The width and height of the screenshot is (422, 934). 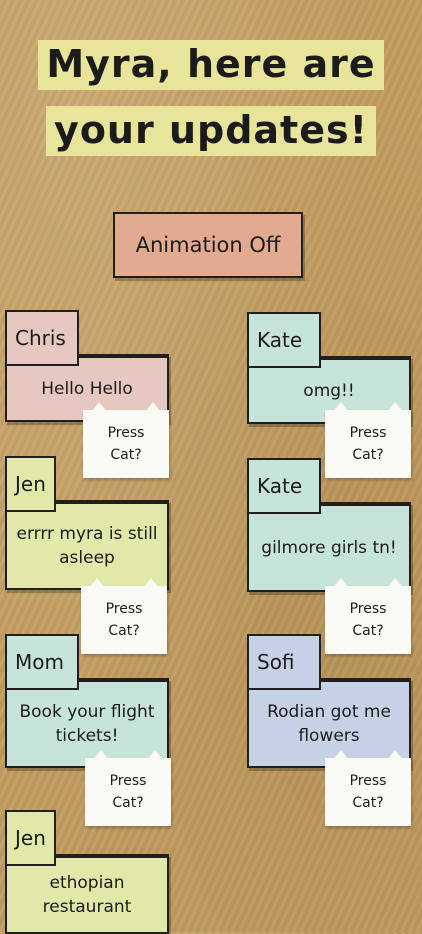 I want to click on message-note: errrr myra is still asleep, so click(x=87, y=545).